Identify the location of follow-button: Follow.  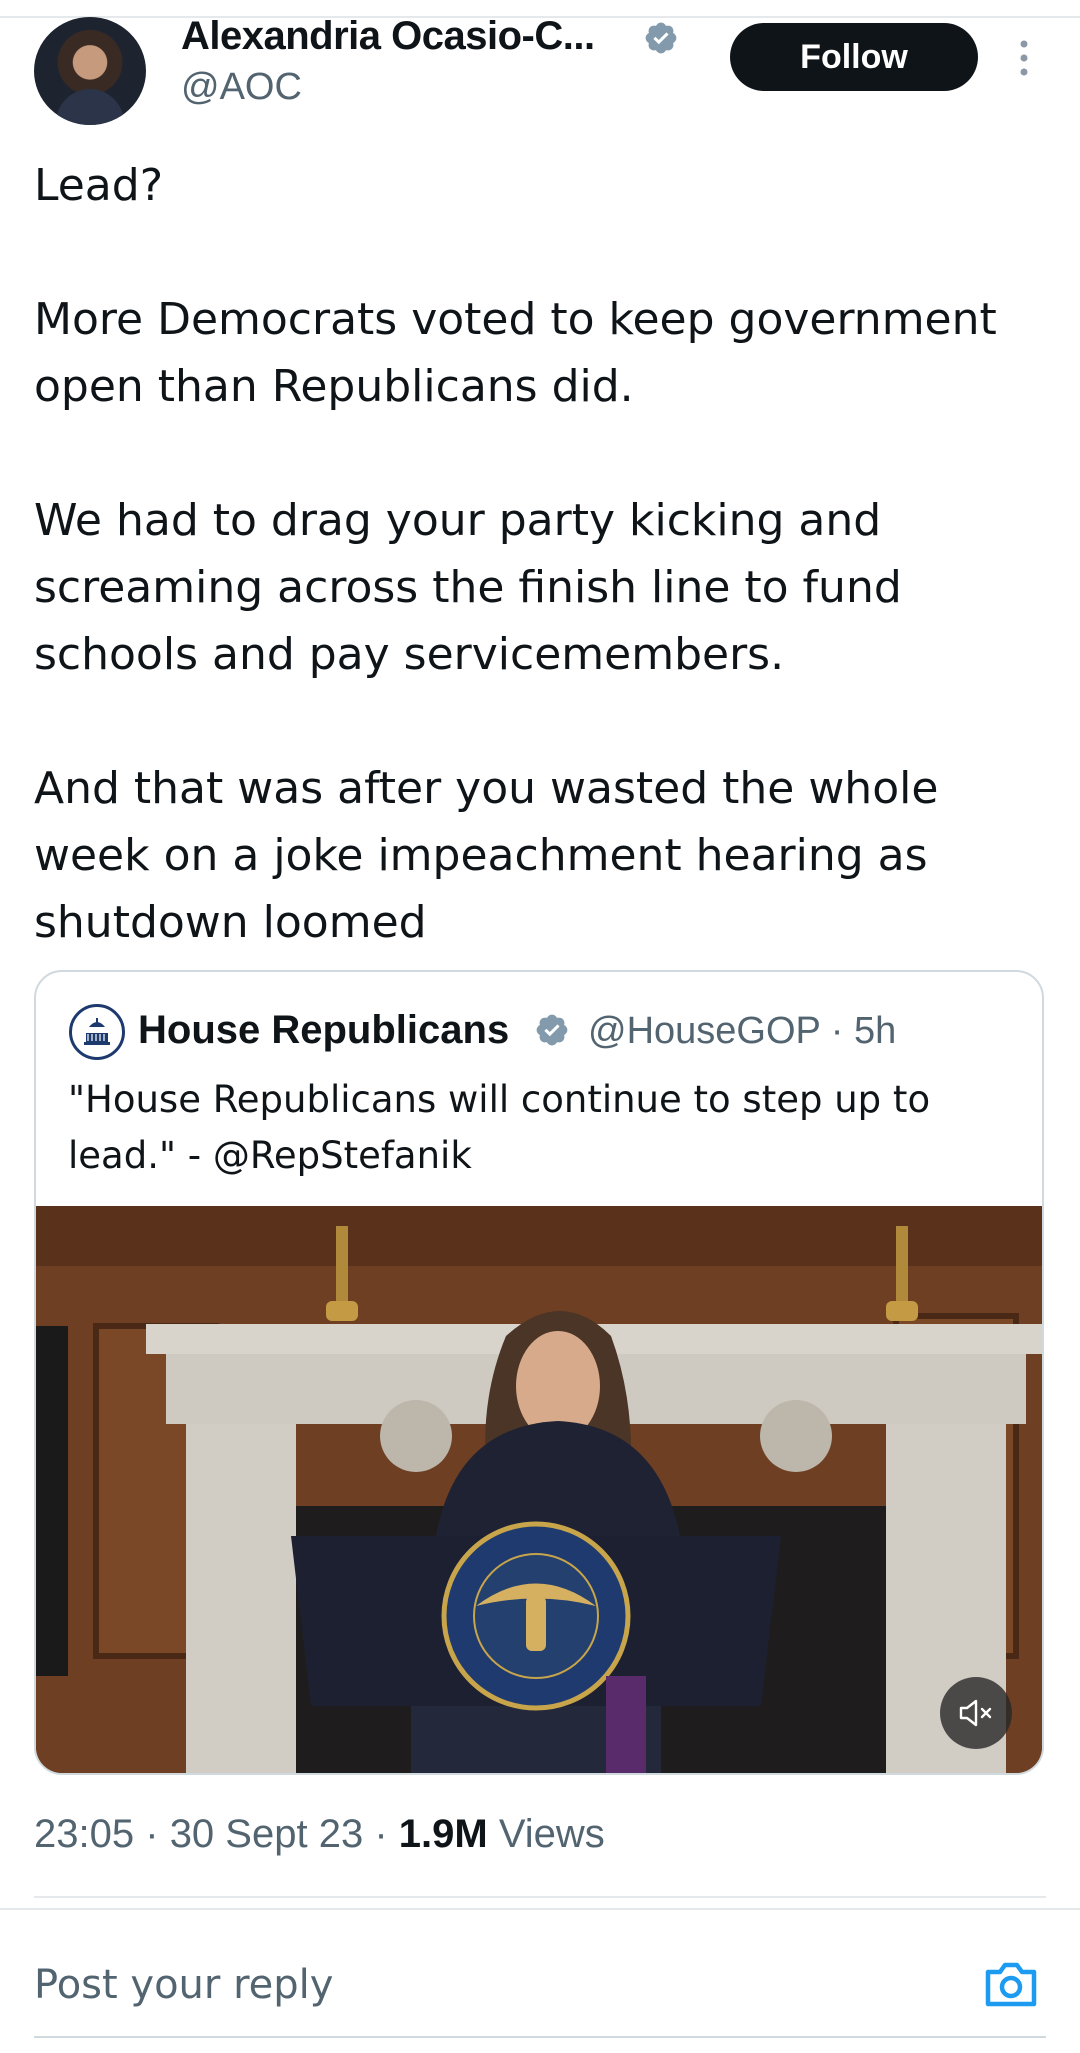
(854, 57).